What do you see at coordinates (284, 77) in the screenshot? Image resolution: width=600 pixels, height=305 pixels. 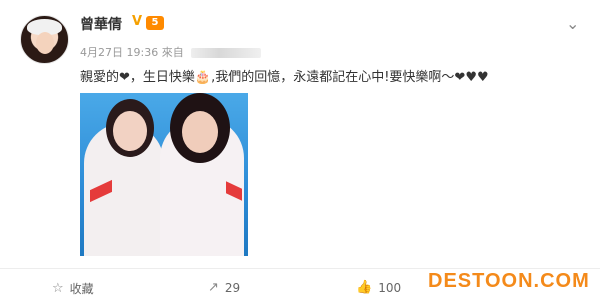 I see `post-text: 親愛的❤，生日快樂🎂,我們的回憶，永遠都記在心中!要快樂啊～❤♥♥` at bounding box center [284, 77].